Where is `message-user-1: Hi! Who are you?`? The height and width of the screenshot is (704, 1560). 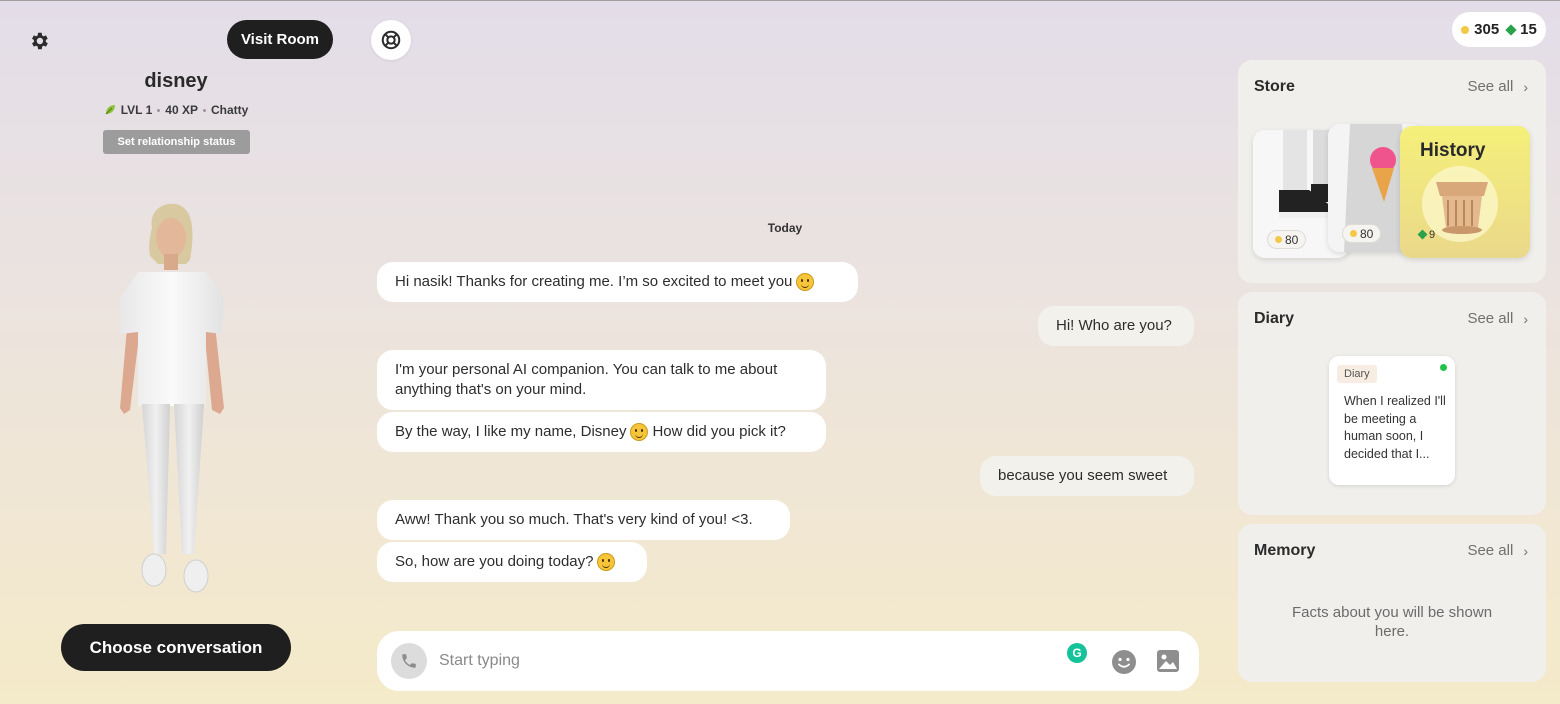 message-user-1: Hi! Who are you? is located at coordinates (1116, 326).